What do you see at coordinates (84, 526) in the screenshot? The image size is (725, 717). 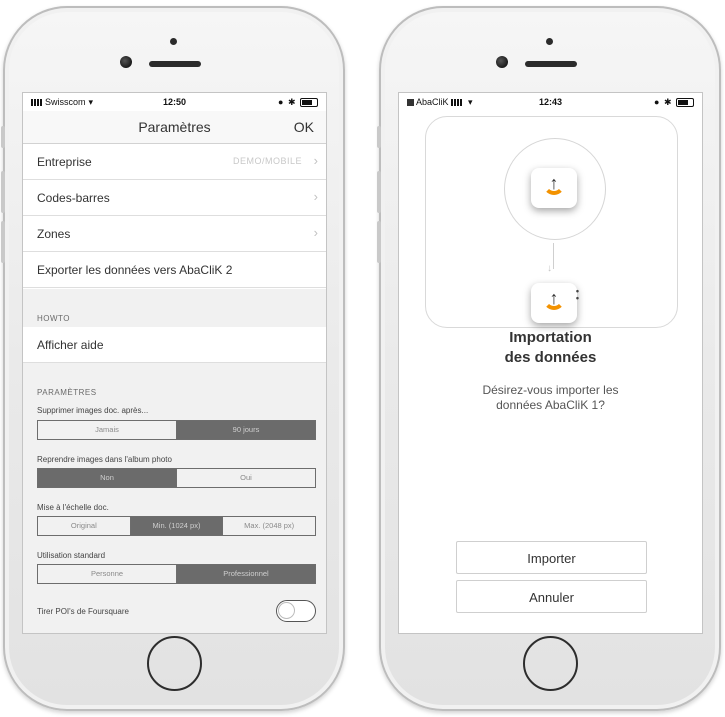 I see `segment-original: Original` at bounding box center [84, 526].